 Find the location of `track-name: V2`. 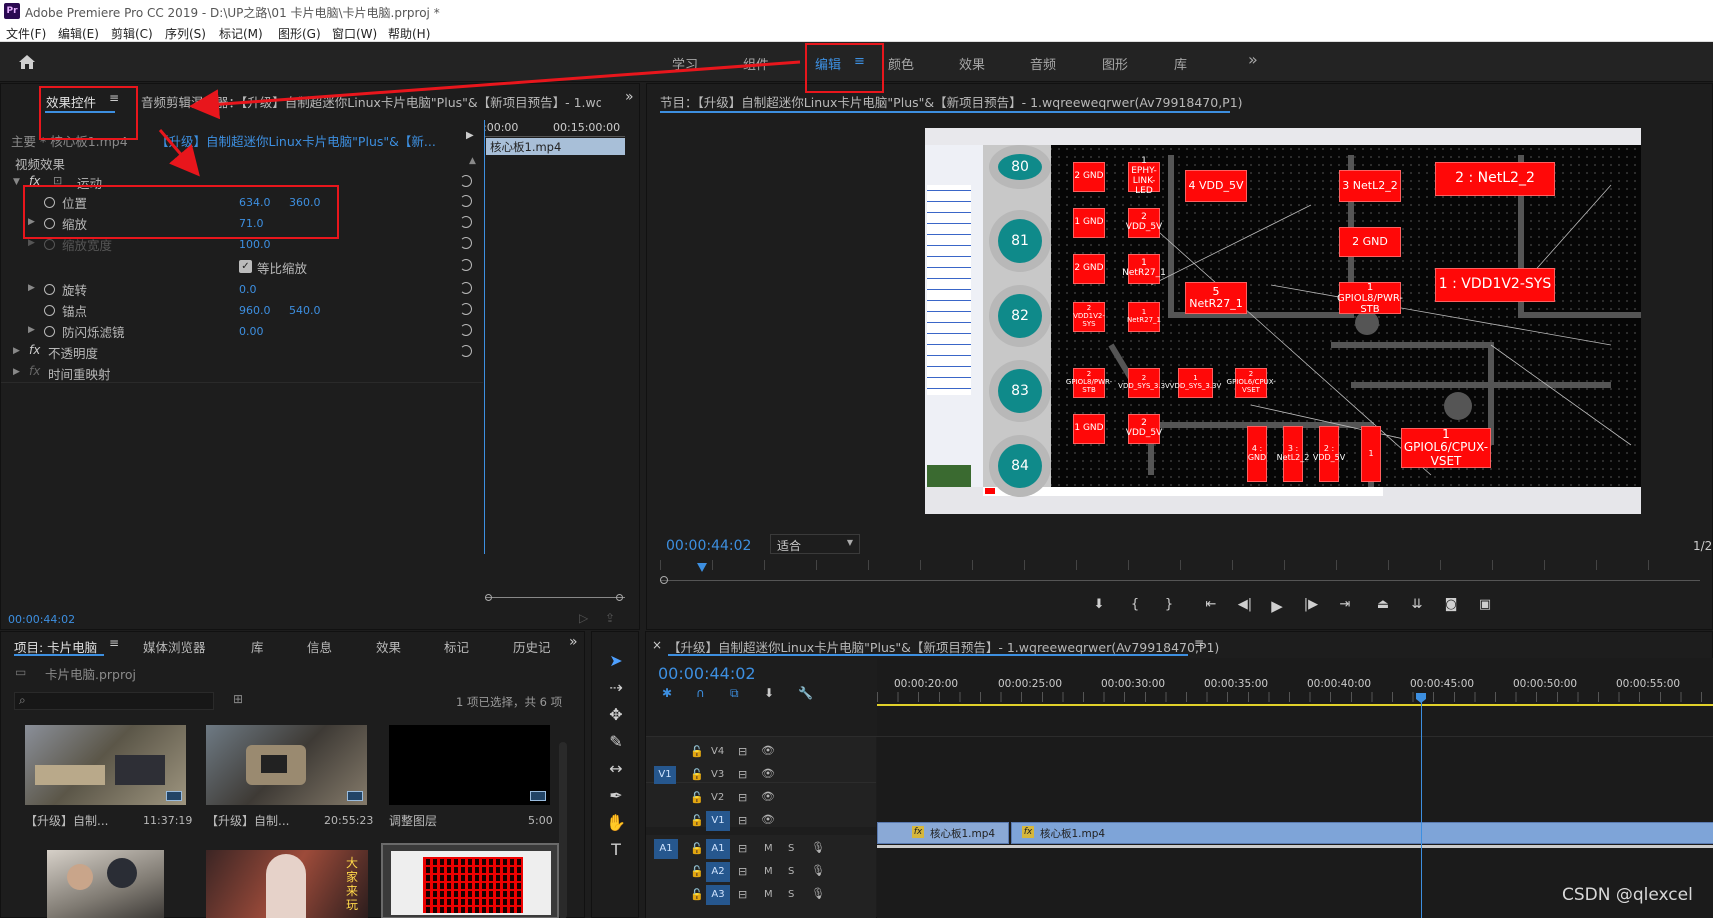

track-name: V2 is located at coordinates (717, 797).